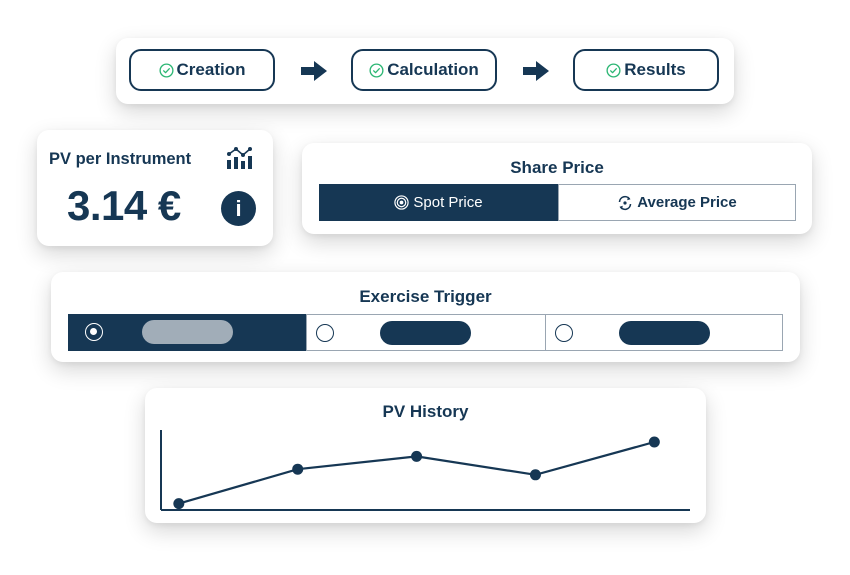 The height and width of the screenshot is (575, 850). I want to click on step-label: Creation, so click(211, 69).